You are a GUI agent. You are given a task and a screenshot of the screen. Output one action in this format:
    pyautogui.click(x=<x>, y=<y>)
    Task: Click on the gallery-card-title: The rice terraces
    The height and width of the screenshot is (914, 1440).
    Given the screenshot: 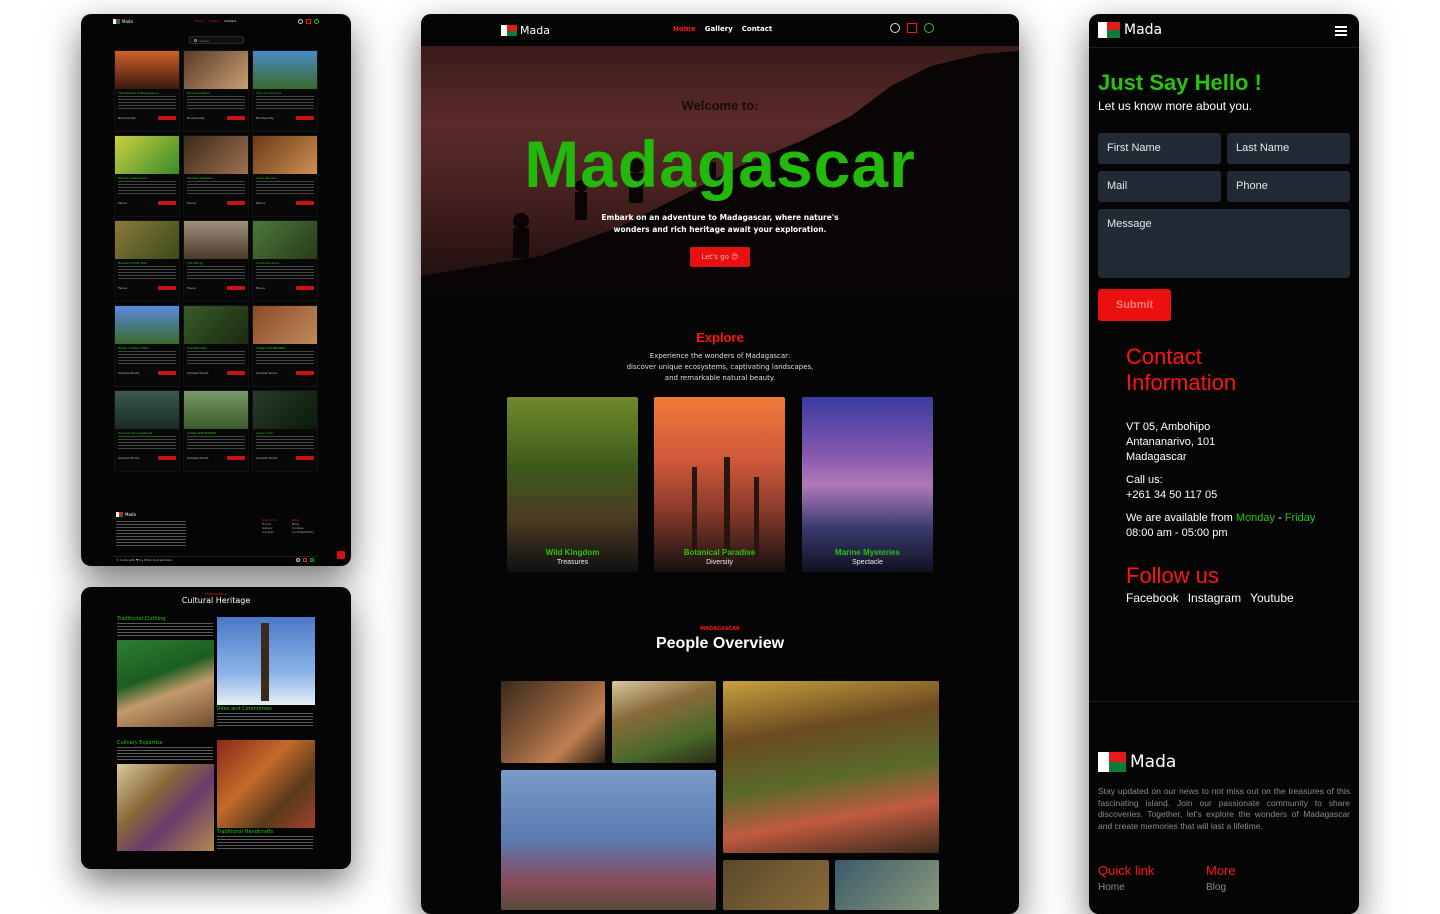 What is the action you would take?
    pyautogui.click(x=269, y=93)
    